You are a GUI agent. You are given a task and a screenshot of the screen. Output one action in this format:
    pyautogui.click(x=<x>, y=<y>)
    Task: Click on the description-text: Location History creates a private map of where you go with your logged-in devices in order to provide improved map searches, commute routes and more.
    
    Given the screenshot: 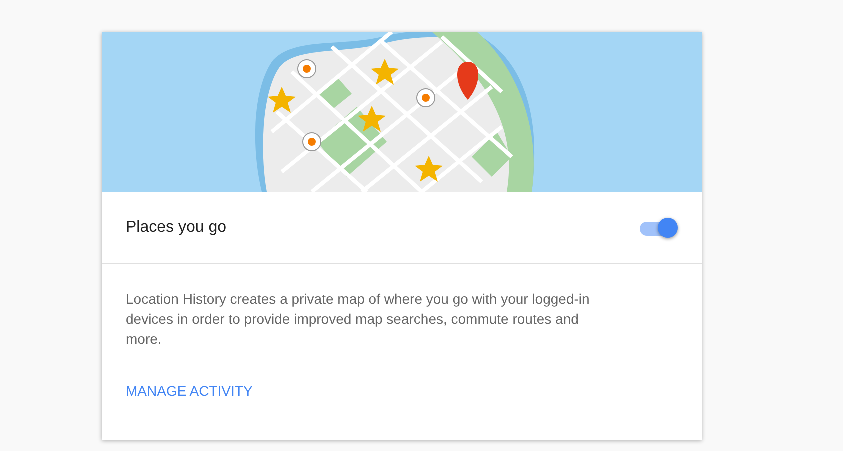 What is the action you would take?
    pyautogui.click(x=358, y=319)
    